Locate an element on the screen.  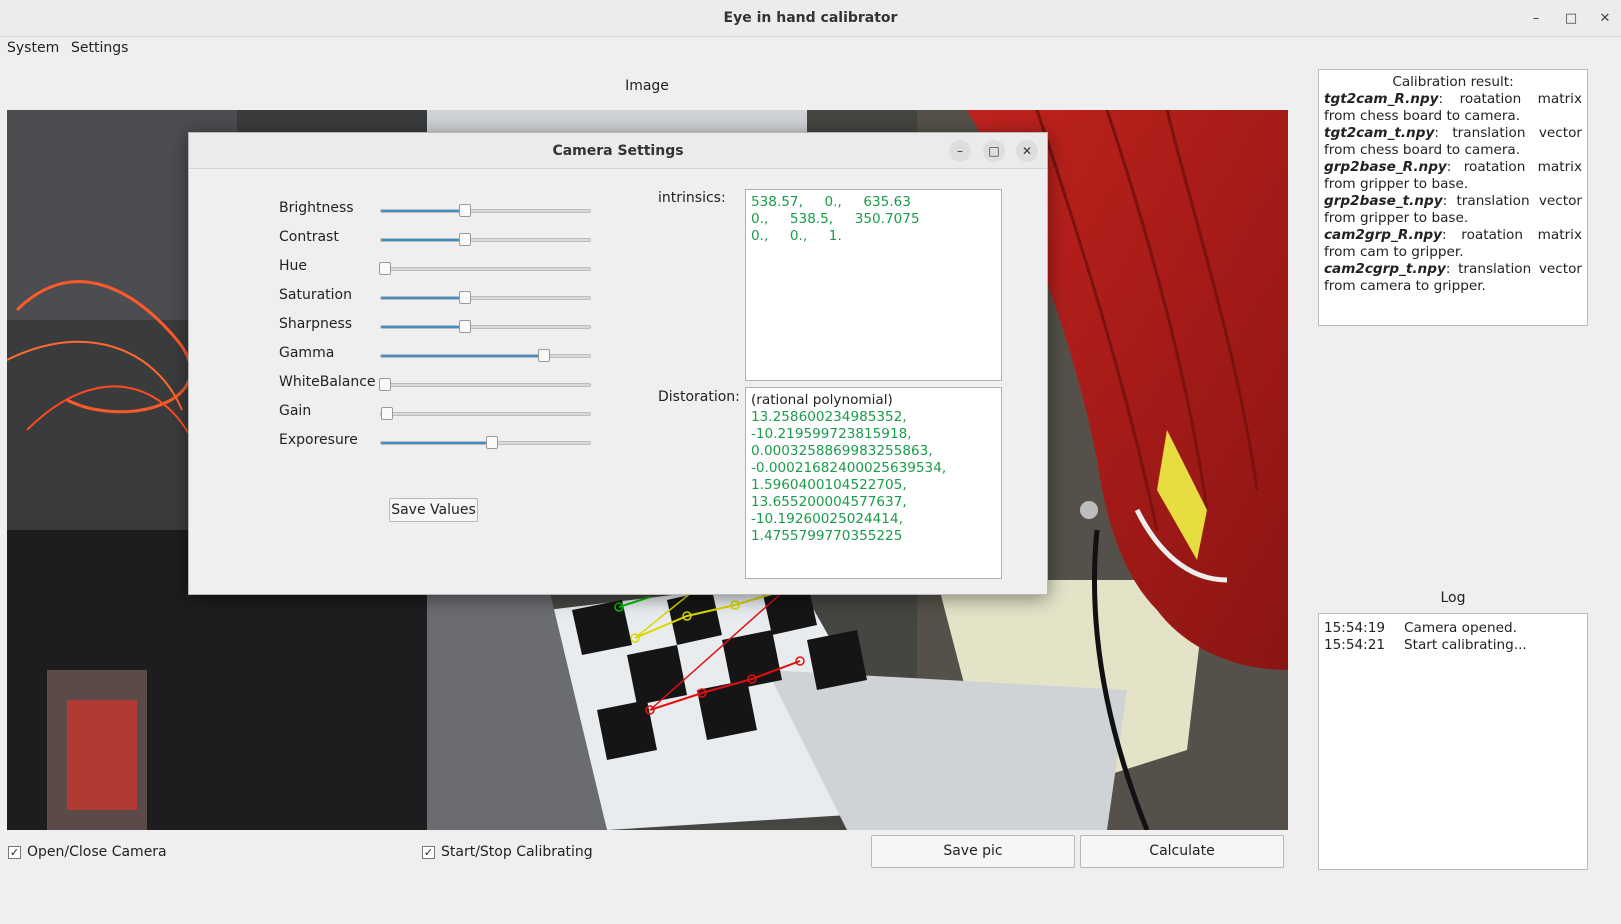
intrinsics-line: 538.57, 0., 635.63 is located at coordinates (831, 202).